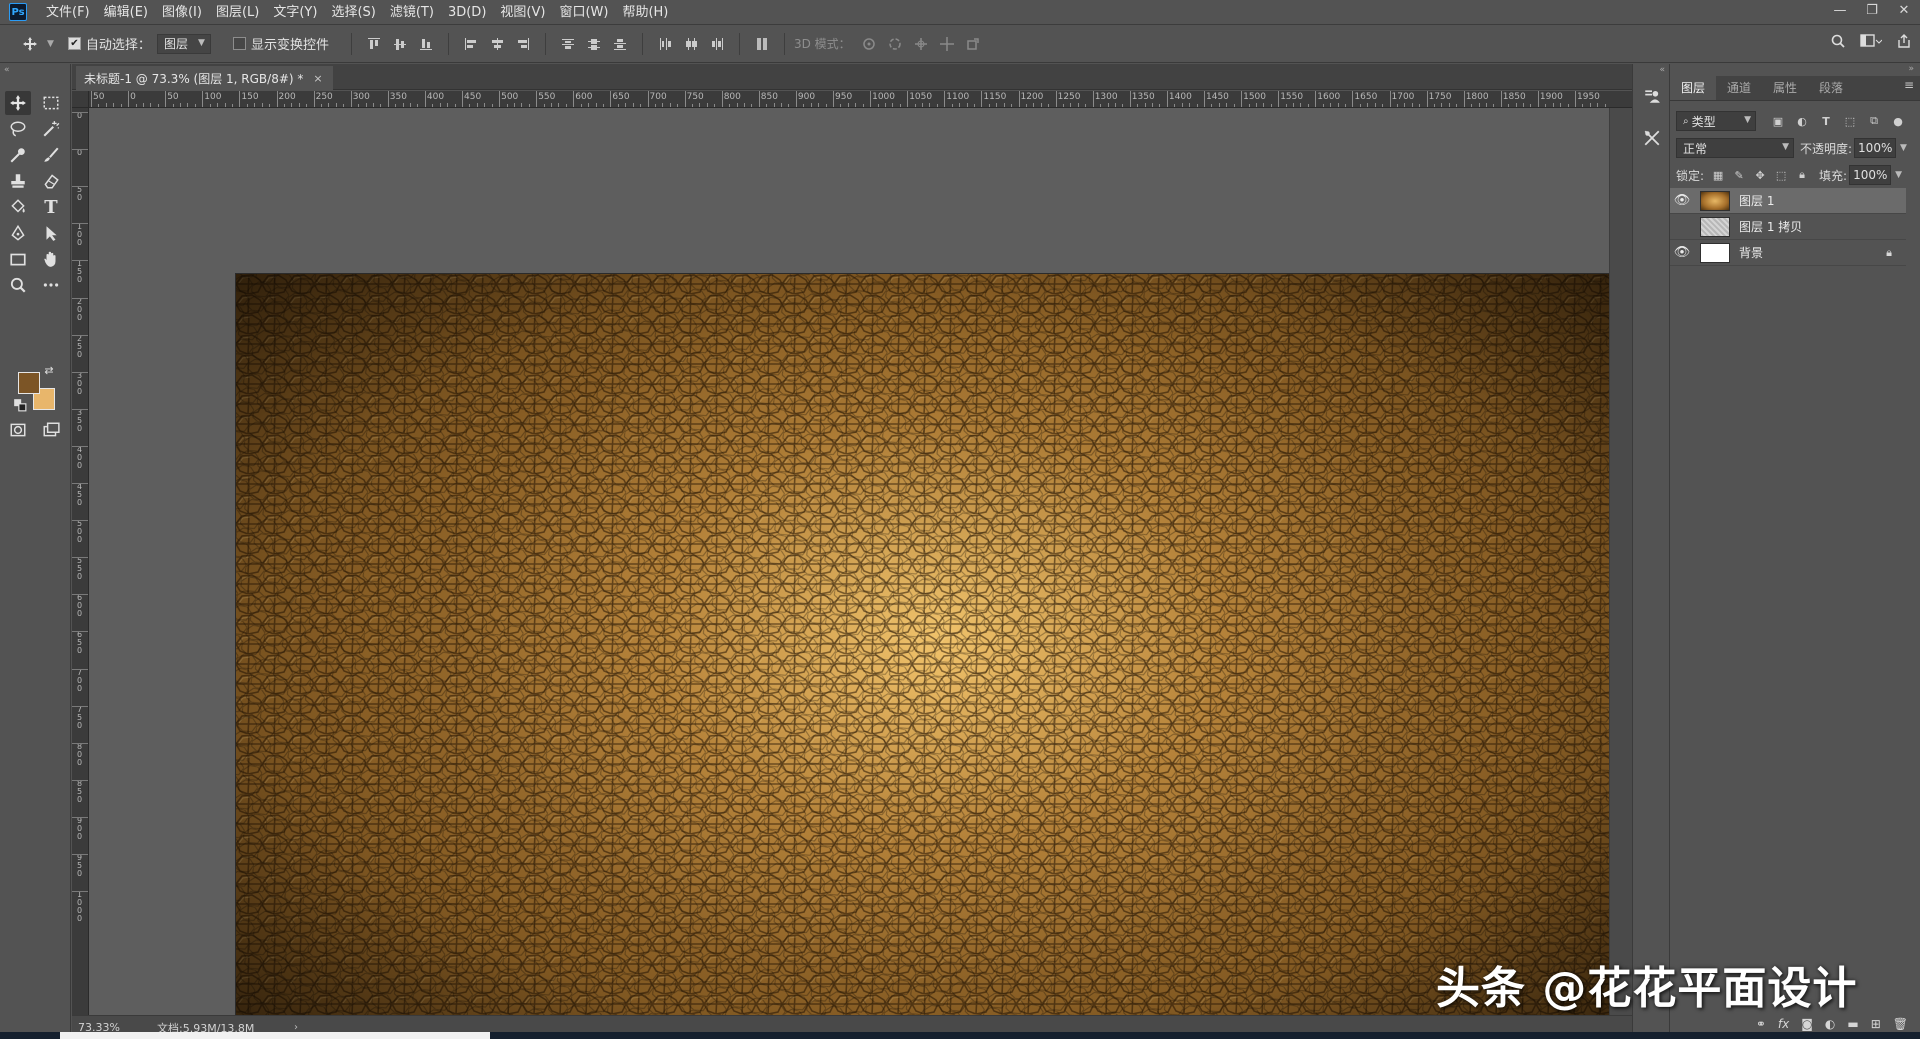 Image resolution: width=1920 pixels, height=1039 pixels. What do you see at coordinates (1620, 561) in the screenshot?
I see `vertical-scrollbar` at bounding box center [1620, 561].